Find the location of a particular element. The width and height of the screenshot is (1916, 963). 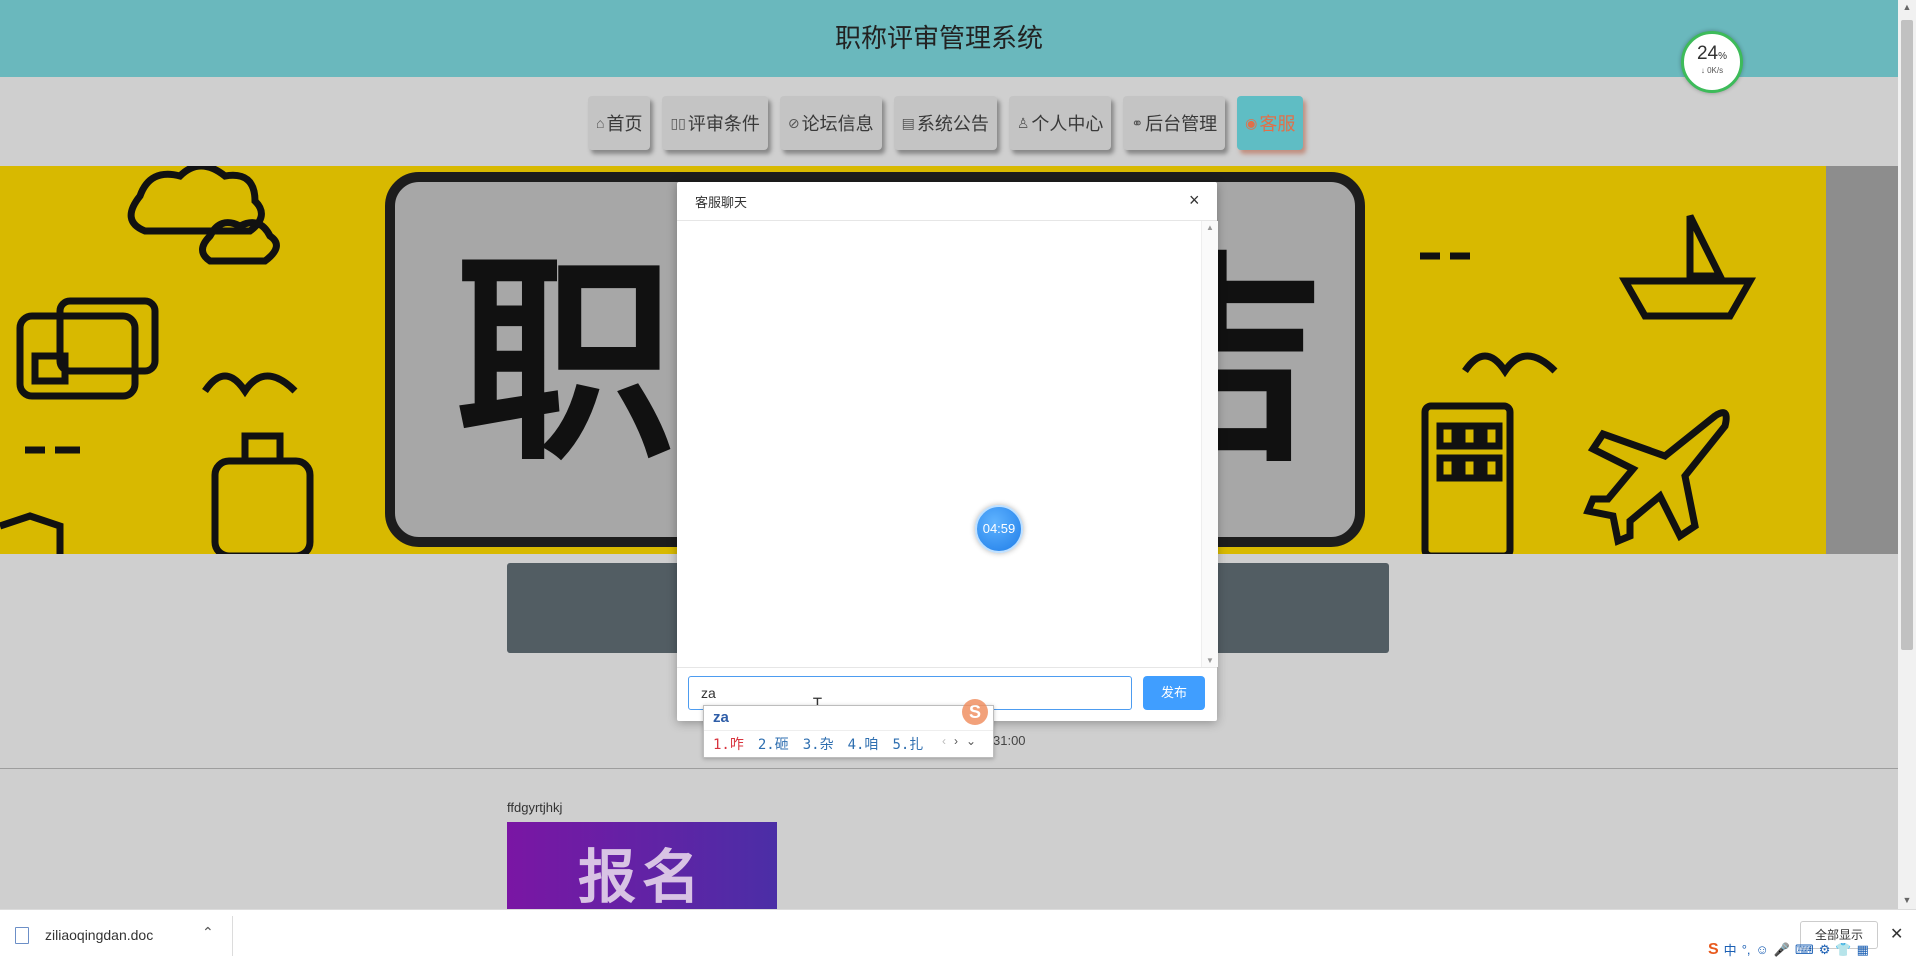

airplane-icon is located at coordinates (1656, 477).